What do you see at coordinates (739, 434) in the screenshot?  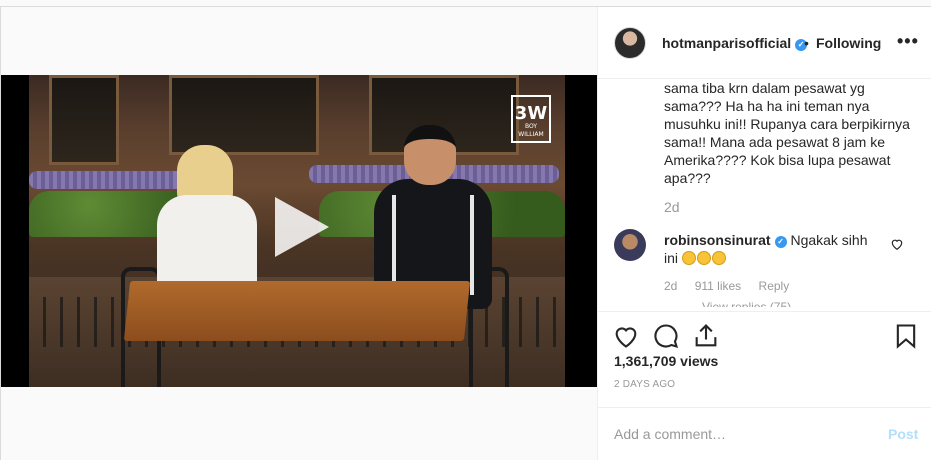 I see `add-comment-input` at bounding box center [739, 434].